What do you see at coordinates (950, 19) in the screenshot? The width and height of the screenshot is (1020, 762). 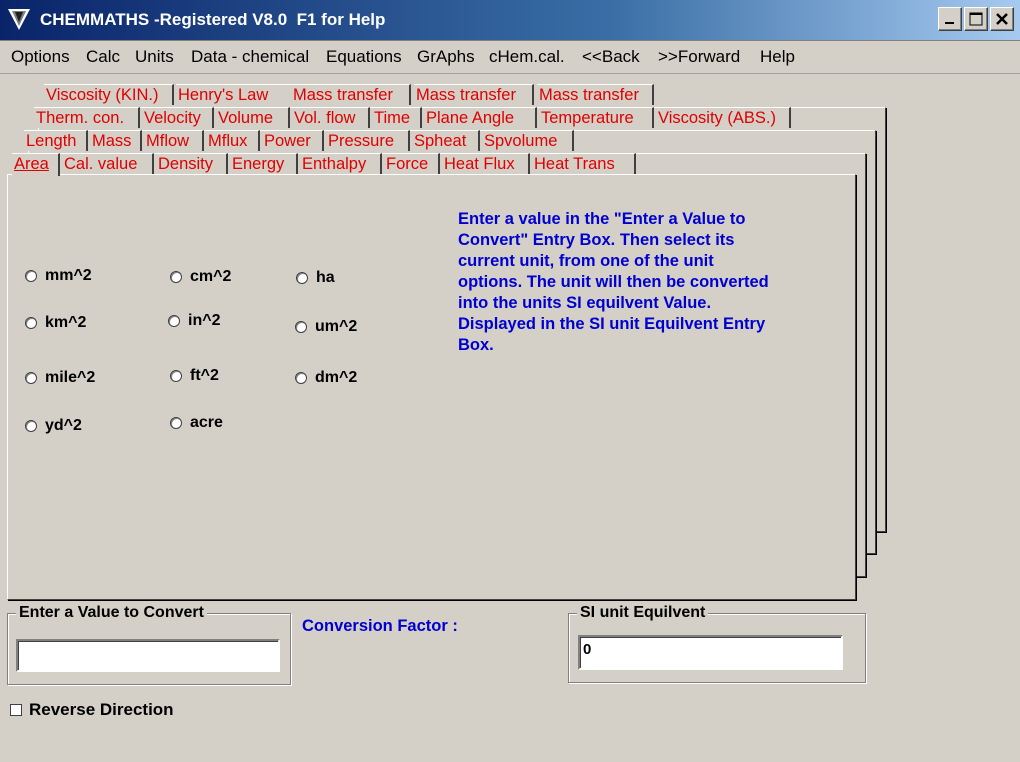 I see `minimize-button` at bounding box center [950, 19].